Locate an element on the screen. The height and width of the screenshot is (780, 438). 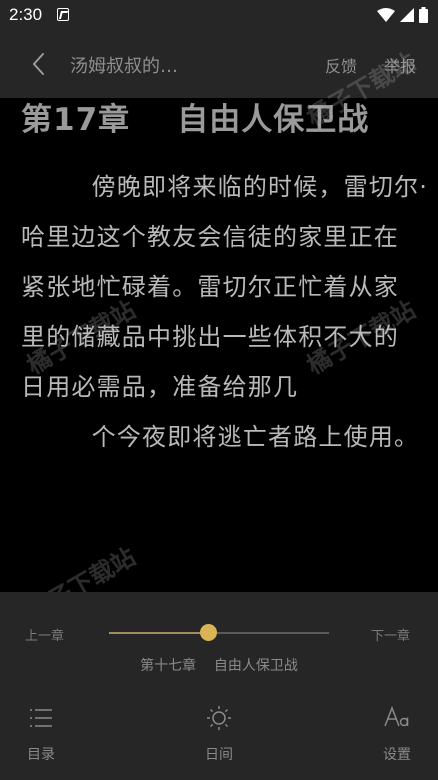
app-notification-icon is located at coordinates (63, 14).